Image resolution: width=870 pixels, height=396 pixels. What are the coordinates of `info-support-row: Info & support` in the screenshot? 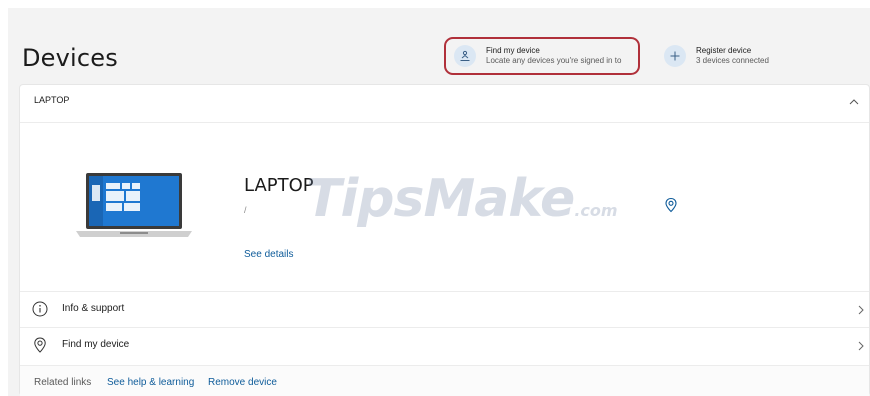 It's located at (444, 309).